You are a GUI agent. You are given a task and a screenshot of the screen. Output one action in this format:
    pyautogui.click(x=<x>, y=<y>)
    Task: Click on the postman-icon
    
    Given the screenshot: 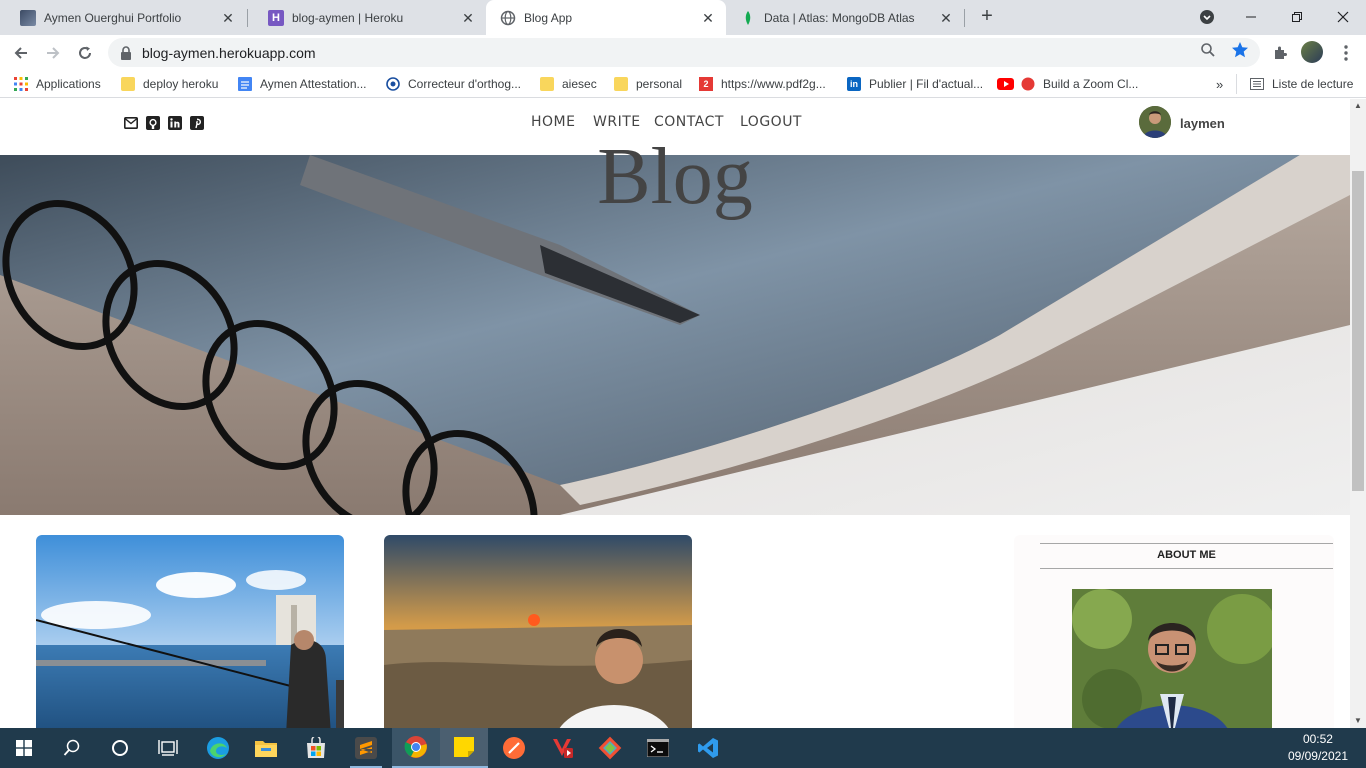 What is the action you would take?
    pyautogui.click(x=514, y=748)
    